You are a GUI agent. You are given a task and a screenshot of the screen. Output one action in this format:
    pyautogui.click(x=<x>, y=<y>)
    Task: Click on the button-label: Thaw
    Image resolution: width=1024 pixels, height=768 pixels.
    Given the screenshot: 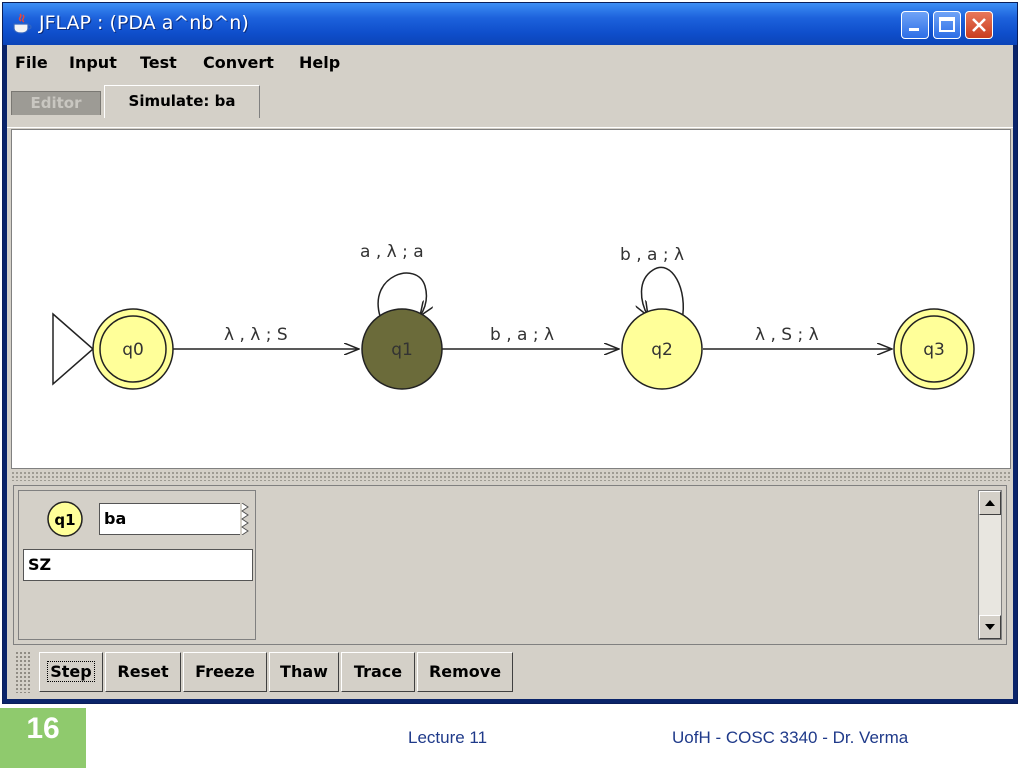 What is the action you would take?
    pyautogui.click(x=304, y=671)
    